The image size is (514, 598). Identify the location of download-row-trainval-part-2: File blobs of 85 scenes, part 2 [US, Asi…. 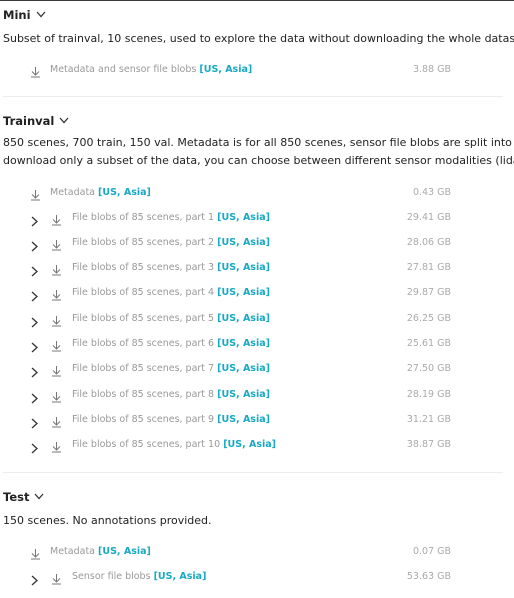
(257, 243).